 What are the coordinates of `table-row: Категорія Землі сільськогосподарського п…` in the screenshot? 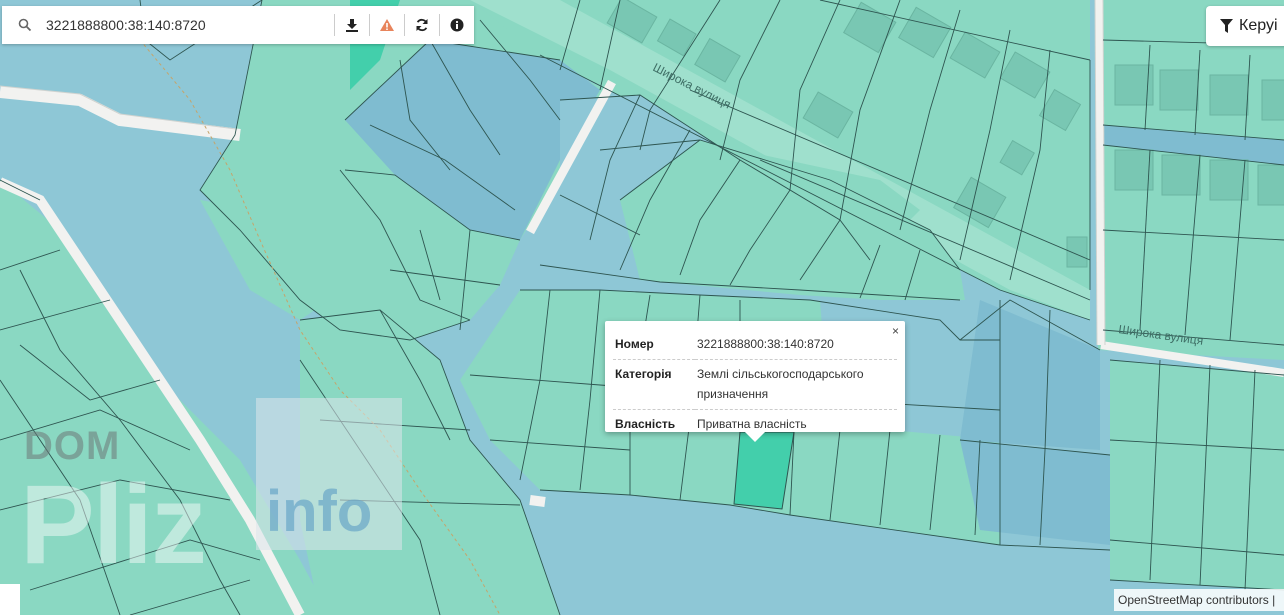 It's located at (755, 385).